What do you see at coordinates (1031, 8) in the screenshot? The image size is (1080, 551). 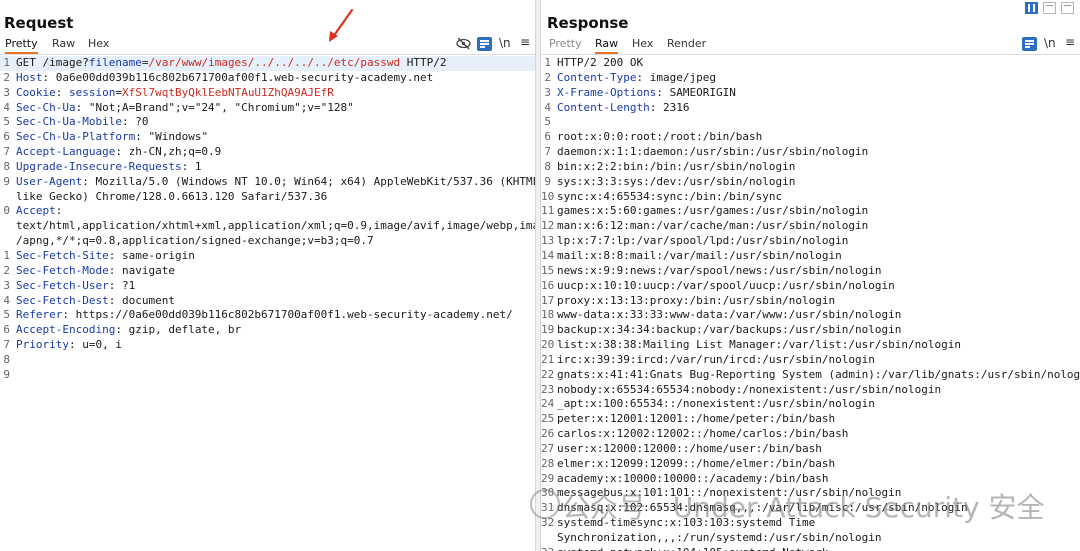 I see `split-horizontal-icon` at bounding box center [1031, 8].